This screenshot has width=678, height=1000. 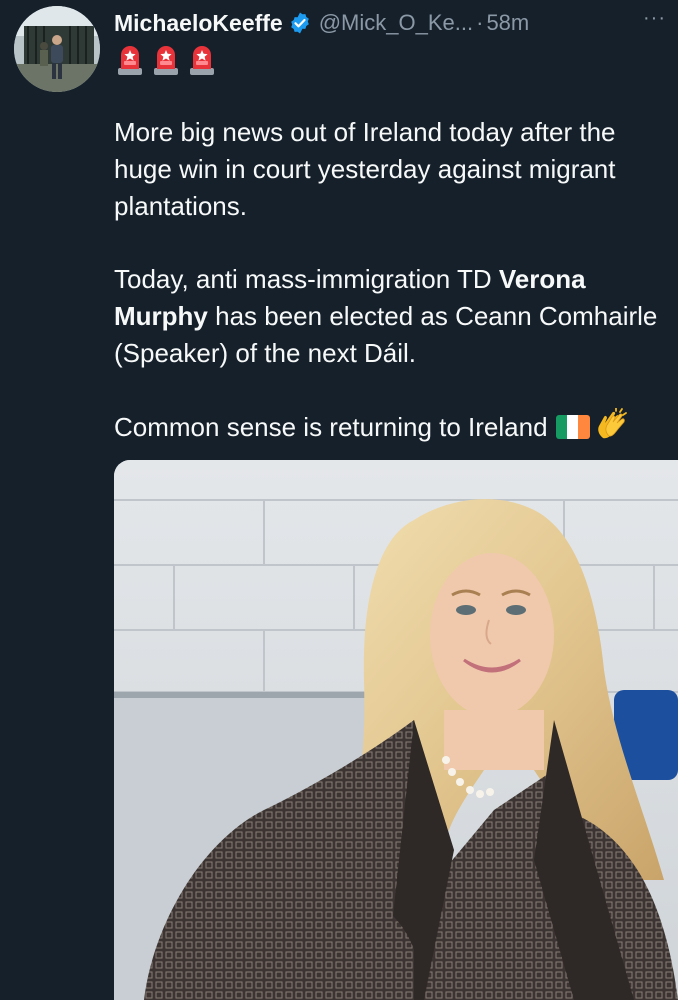 I want to click on tweet-paragraph: Common sense is returning to Ireland, so click(x=394, y=427).